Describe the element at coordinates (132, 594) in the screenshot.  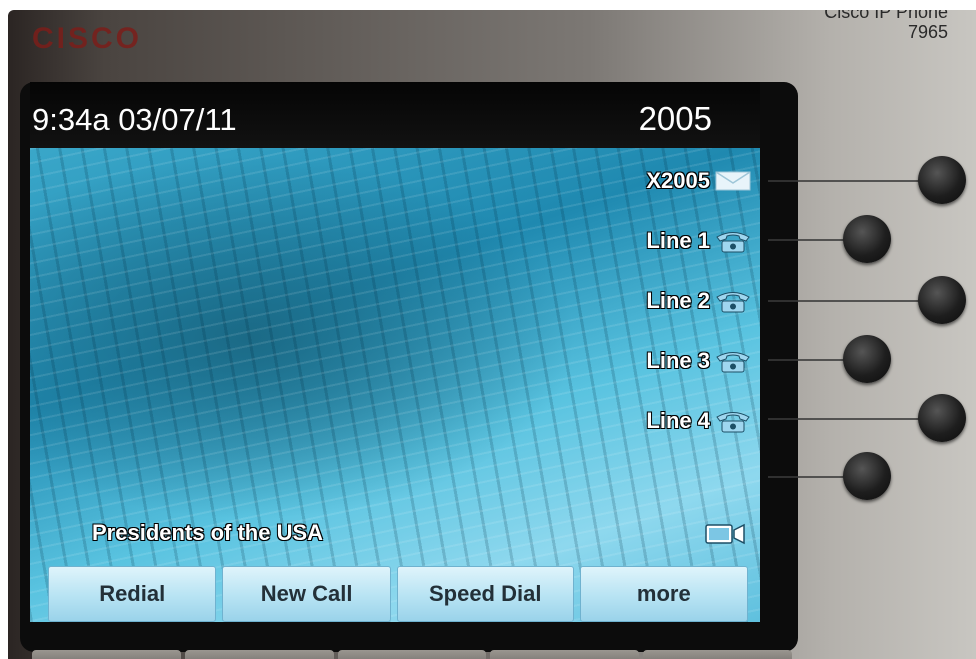
I see `redial-softkey: Redial` at that location.